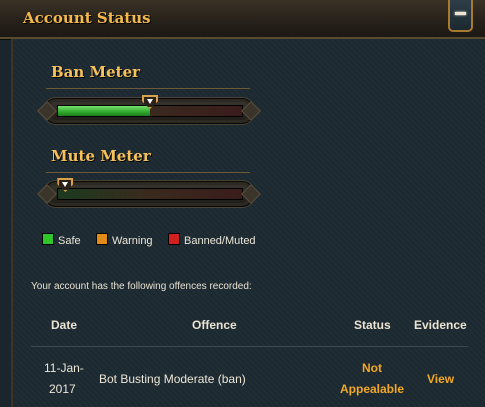 The image size is (485, 407). I want to click on row-status-line1: Not, so click(372, 368).